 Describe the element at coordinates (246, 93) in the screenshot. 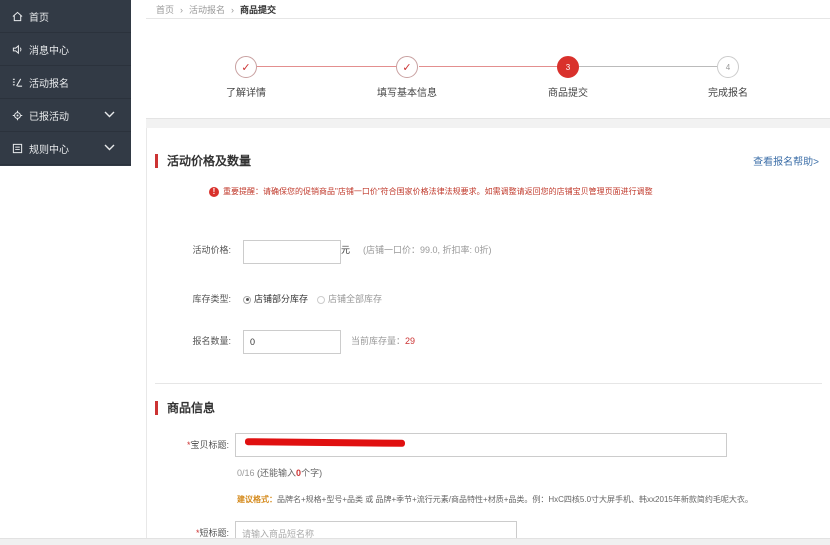

I see `step-1-label: 了解详情` at that location.